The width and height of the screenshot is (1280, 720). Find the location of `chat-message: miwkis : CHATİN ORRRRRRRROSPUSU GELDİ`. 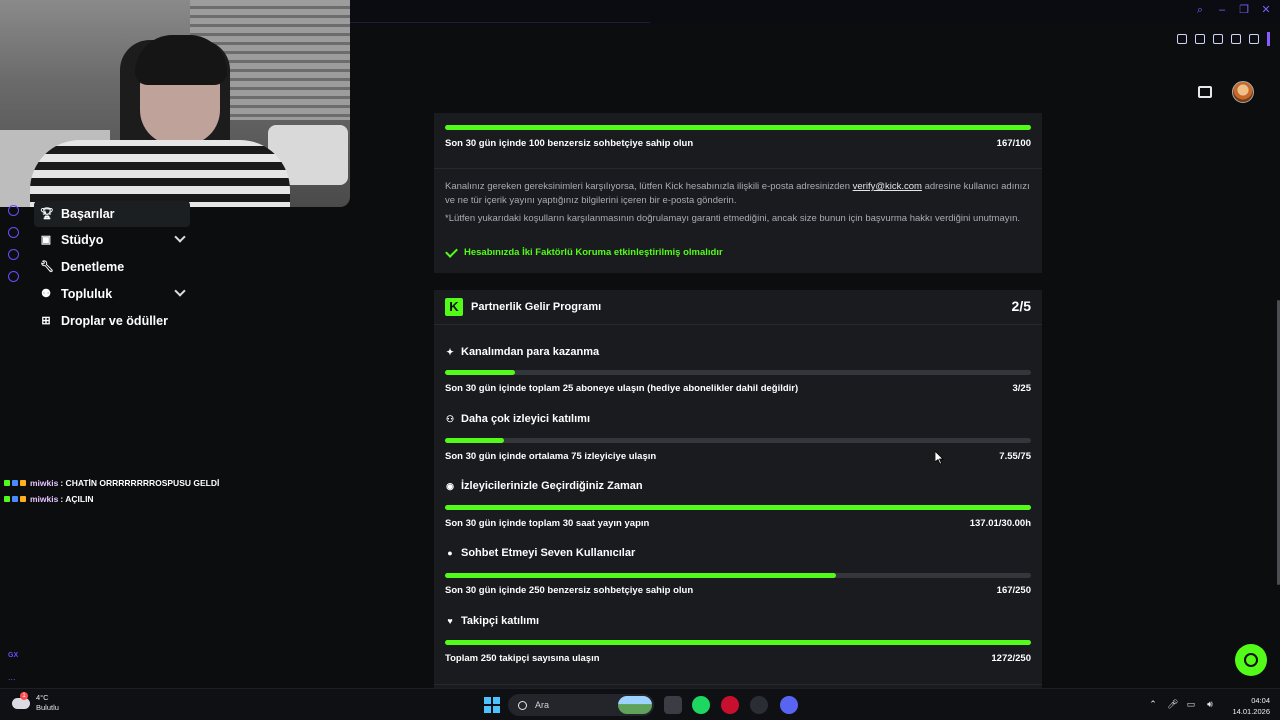

chat-message: miwkis : CHATİN ORRRRRRRROSPUSU GELDİ is located at coordinates (111, 483).